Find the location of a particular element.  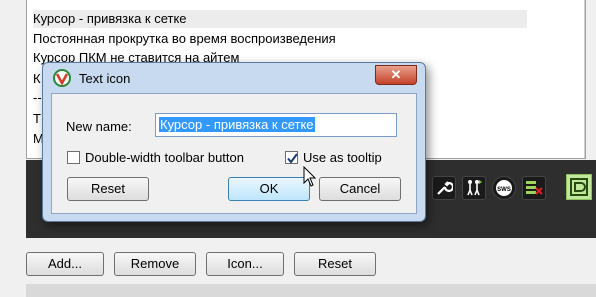

close-button: ✕ is located at coordinates (396, 75).